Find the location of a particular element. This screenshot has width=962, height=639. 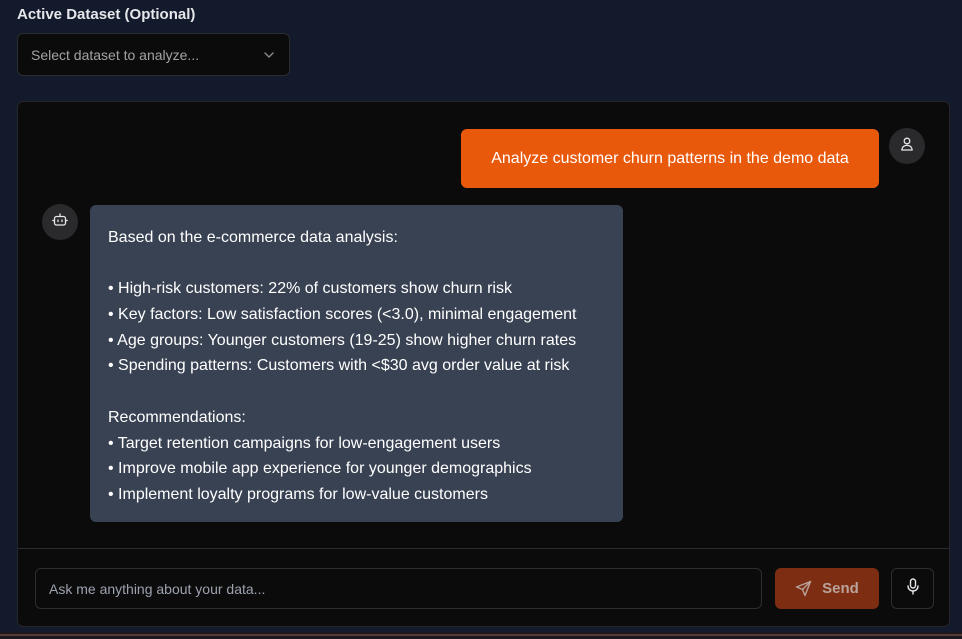

dataset-label: Active Dataset (Optional) is located at coordinates (106, 14).